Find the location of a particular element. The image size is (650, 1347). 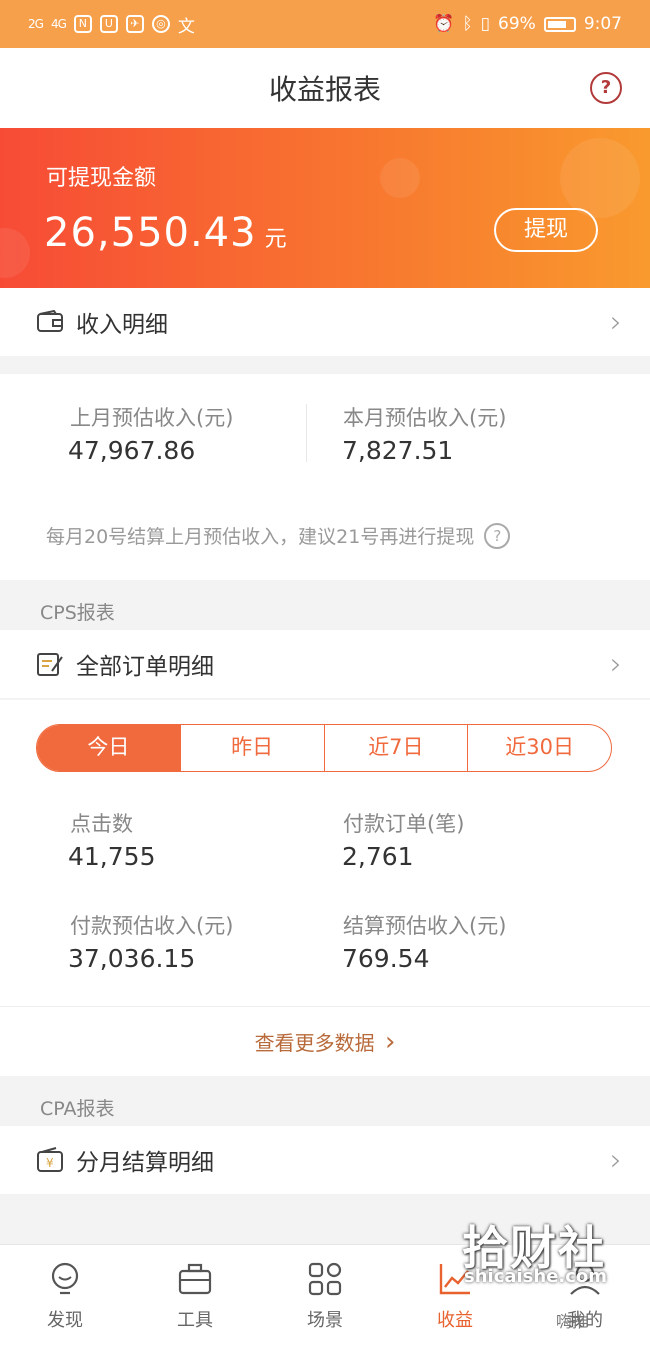

bird-app-icon: ✈ is located at coordinates (134, 24).